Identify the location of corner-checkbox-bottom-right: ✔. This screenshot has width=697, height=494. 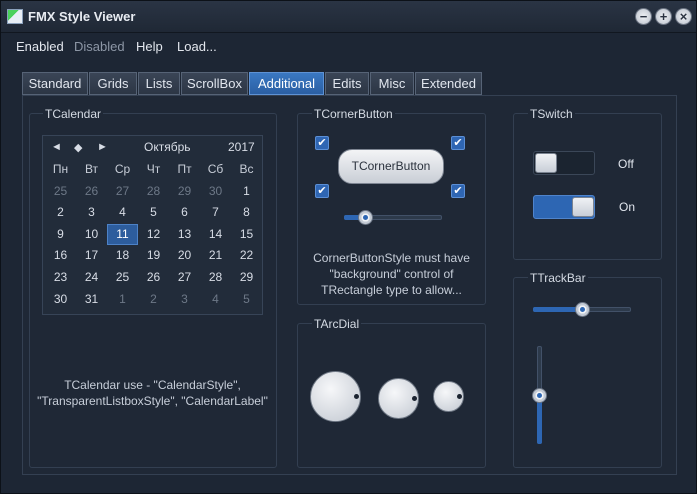
(458, 191).